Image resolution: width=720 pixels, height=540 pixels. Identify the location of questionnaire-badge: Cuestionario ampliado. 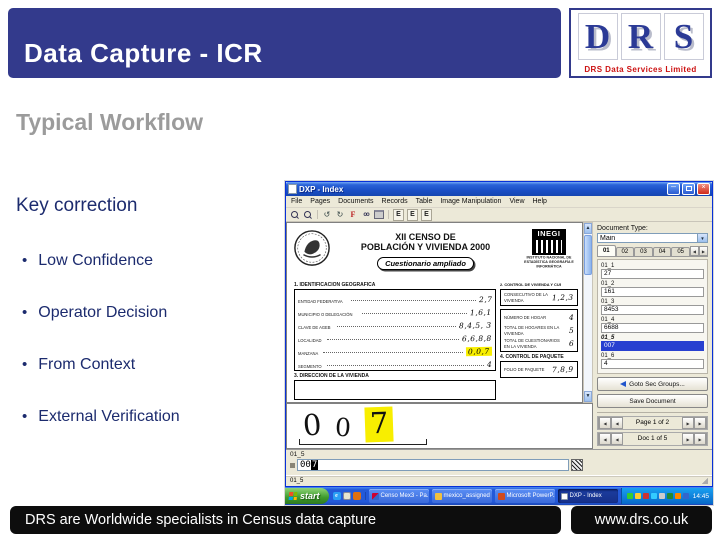
(425, 263).